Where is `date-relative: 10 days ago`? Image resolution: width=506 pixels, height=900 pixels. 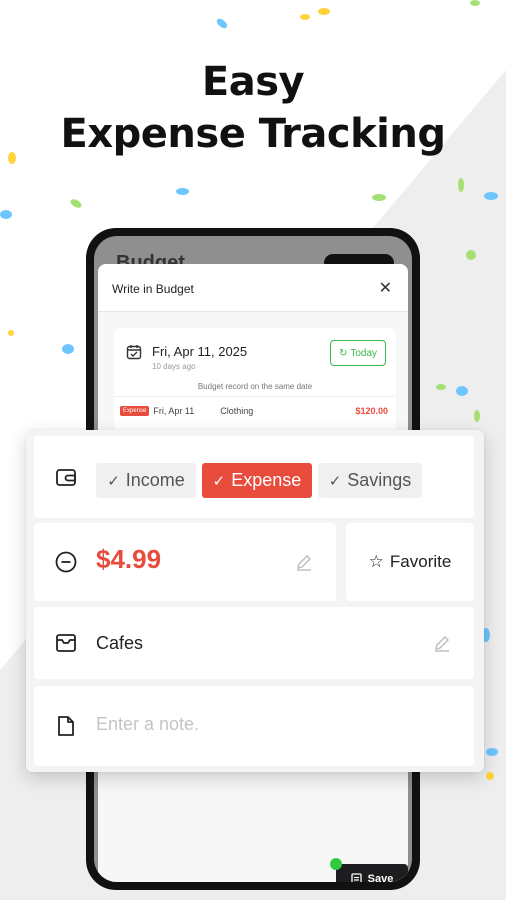
date-relative: 10 days ago is located at coordinates (174, 366).